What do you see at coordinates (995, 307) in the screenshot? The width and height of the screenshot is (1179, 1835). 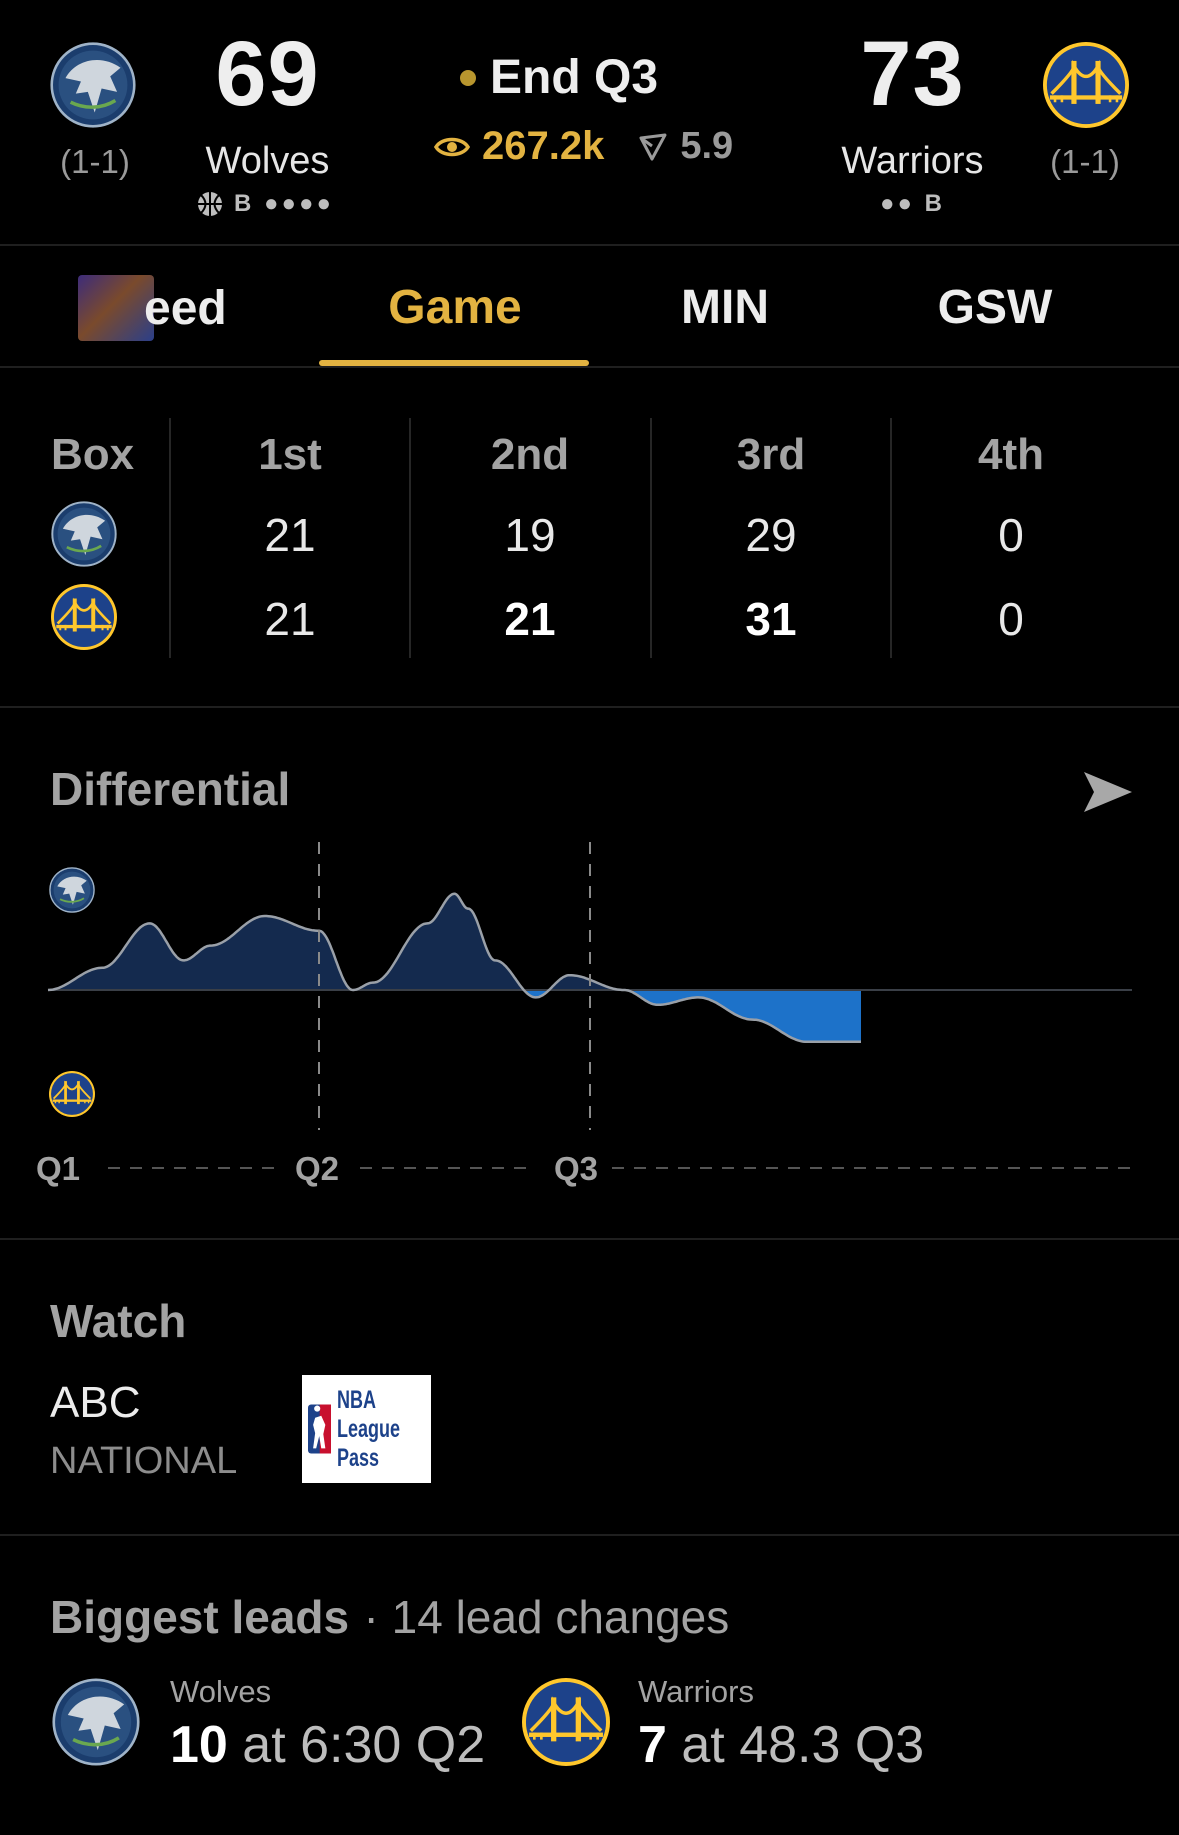 I see `tab-gsw: GSW` at bounding box center [995, 307].